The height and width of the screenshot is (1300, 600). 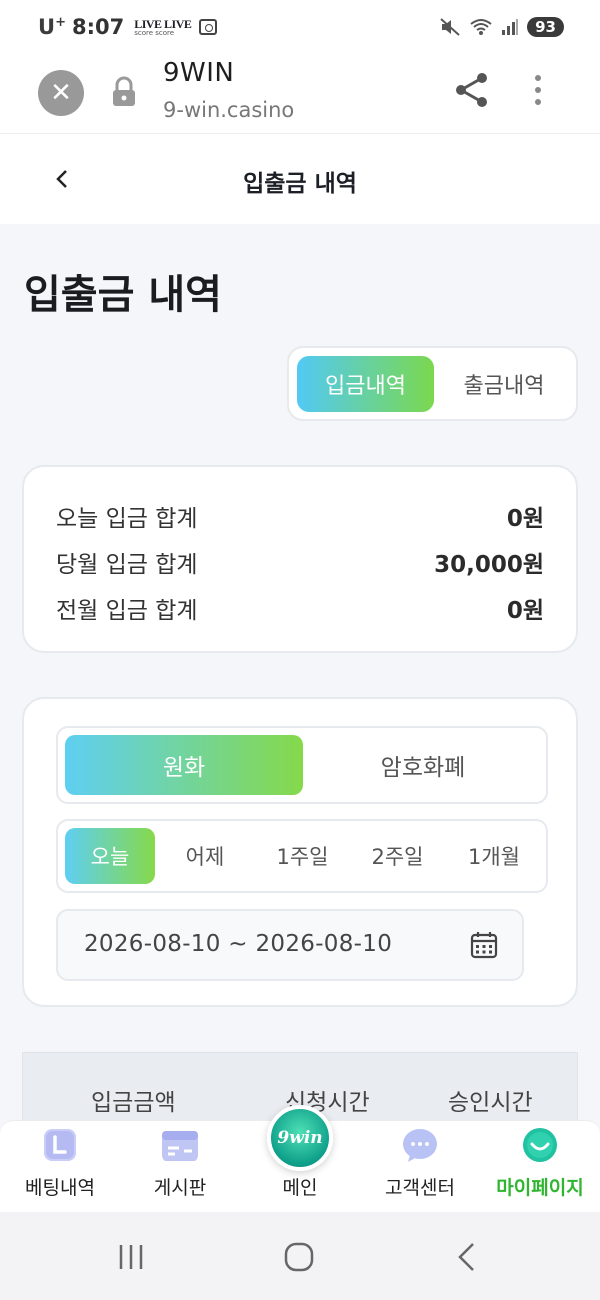 I want to click on nav-item-betting-history: 베팅내역, so click(x=60, y=1163).